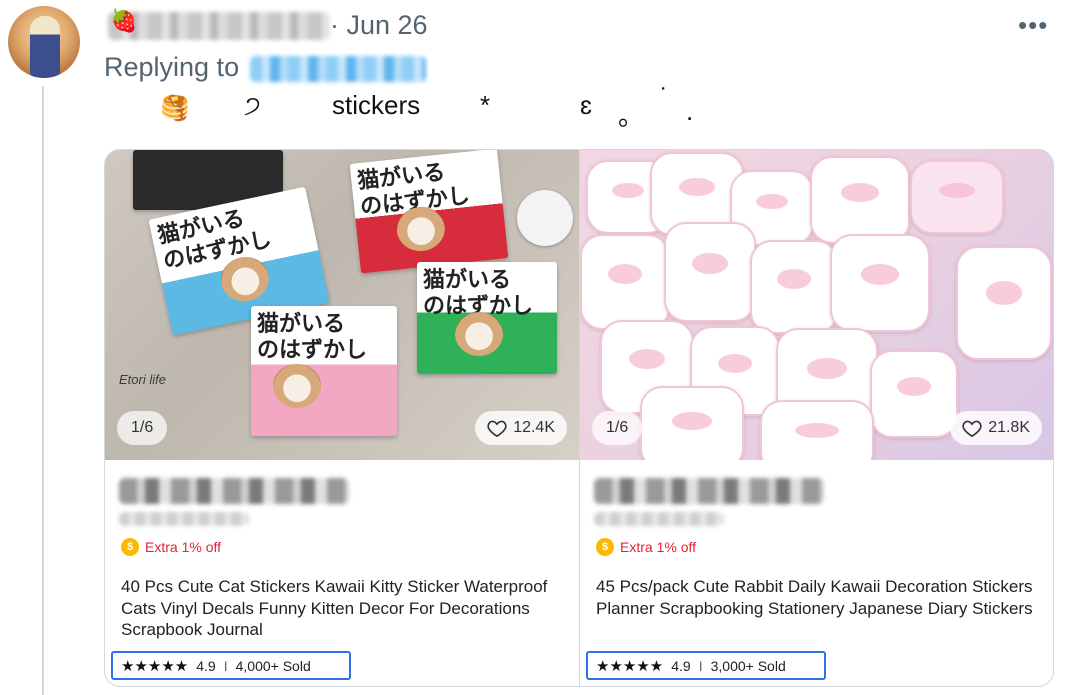  Describe the element at coordinates (1009, 427) in the screenshot. I see `likes-count: 21.8K` at that location.